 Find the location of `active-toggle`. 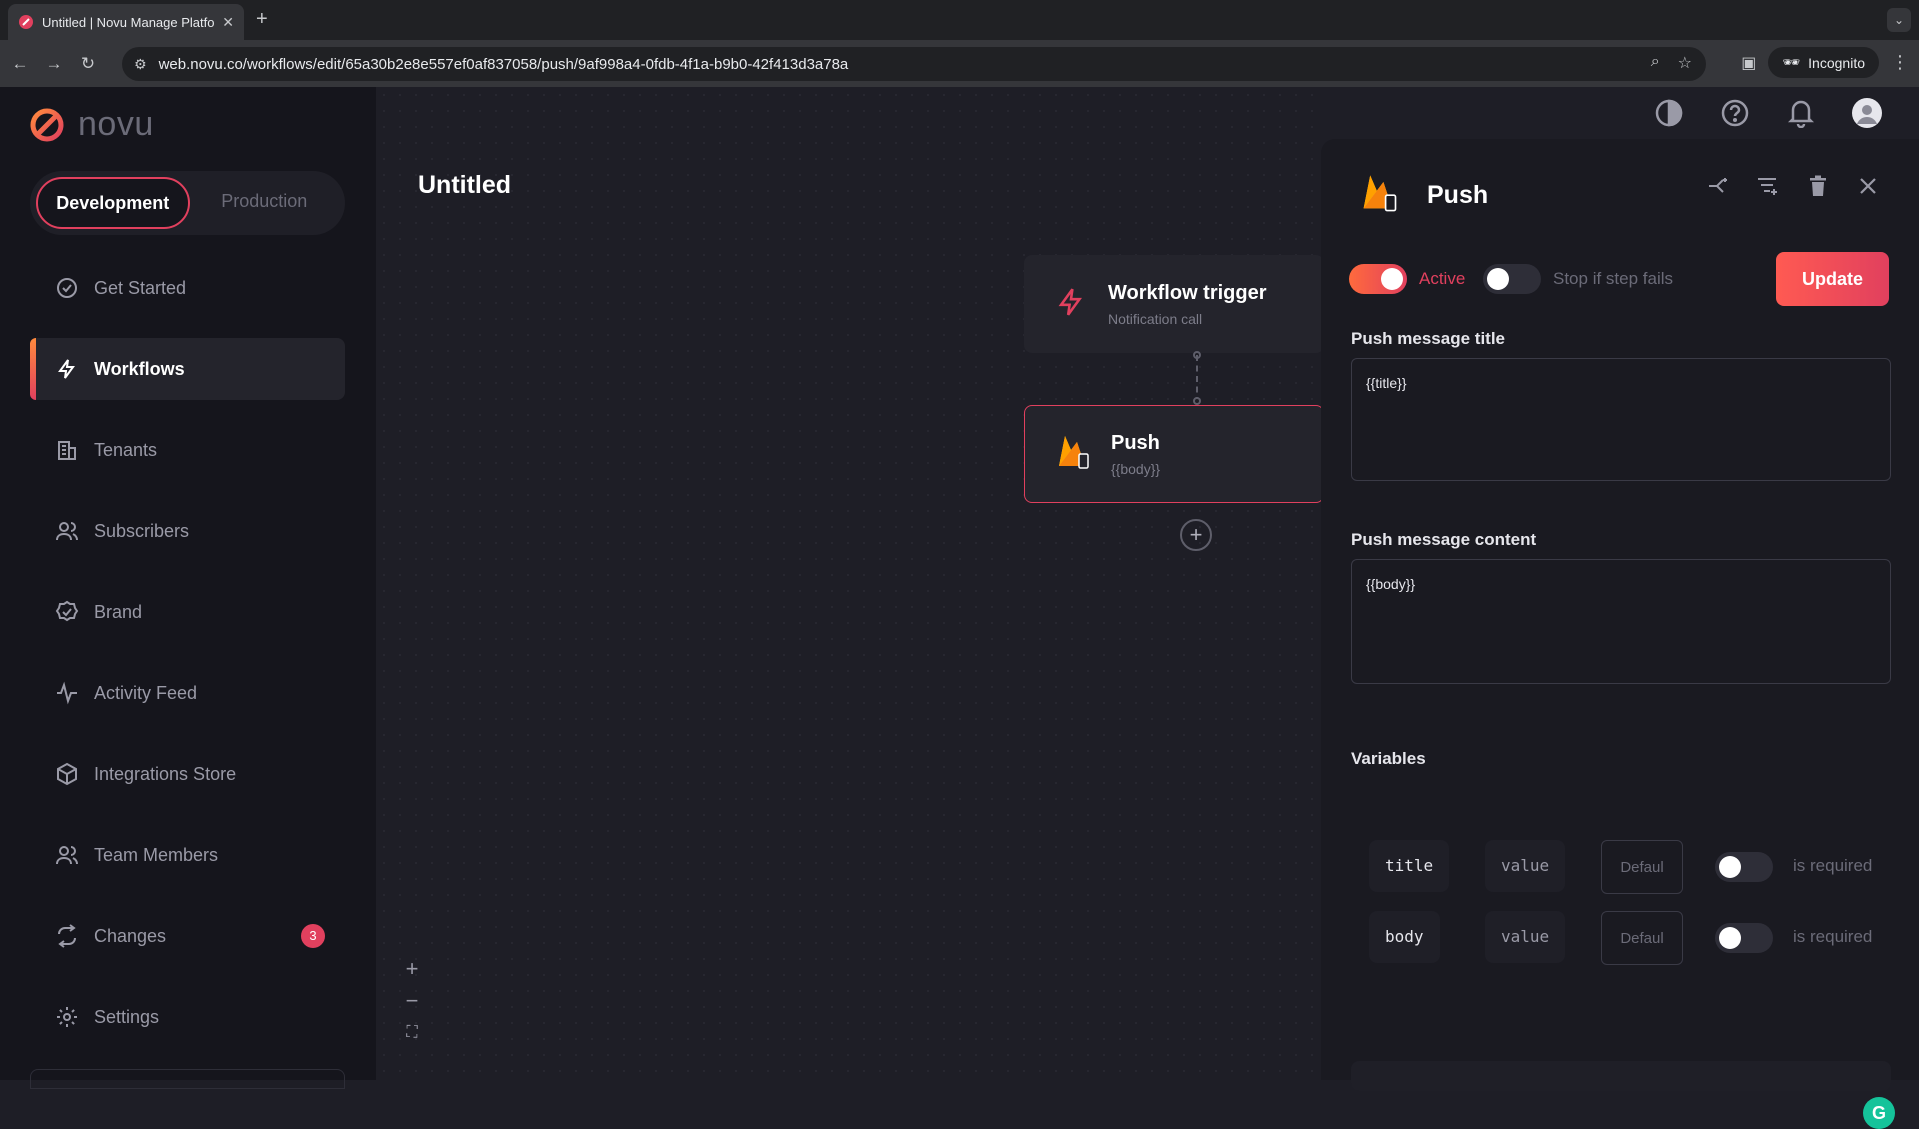

active-toggle is located at coordinates (1378, 279).